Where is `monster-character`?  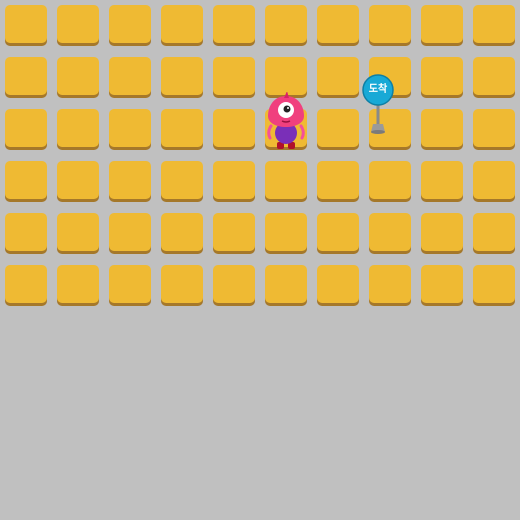 monster-character is located at coordinates (286, 121).